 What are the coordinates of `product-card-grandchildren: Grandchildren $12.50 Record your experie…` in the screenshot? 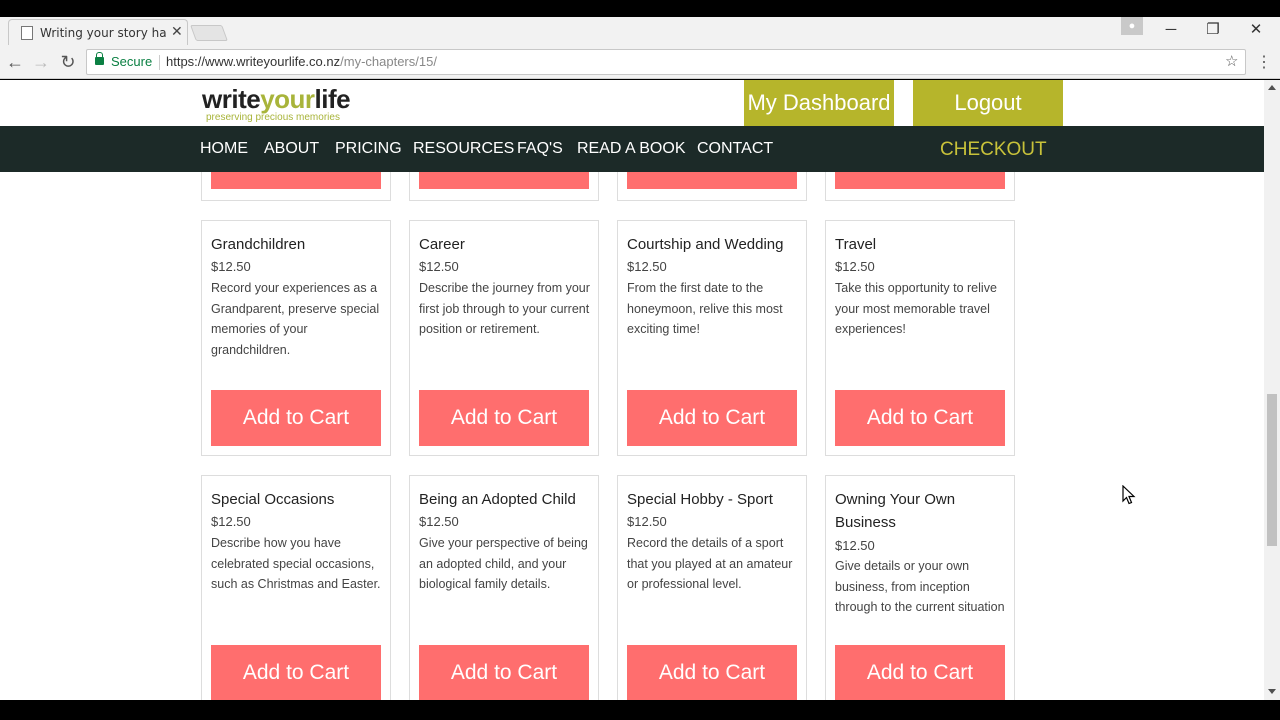 It's located at (296, 338).